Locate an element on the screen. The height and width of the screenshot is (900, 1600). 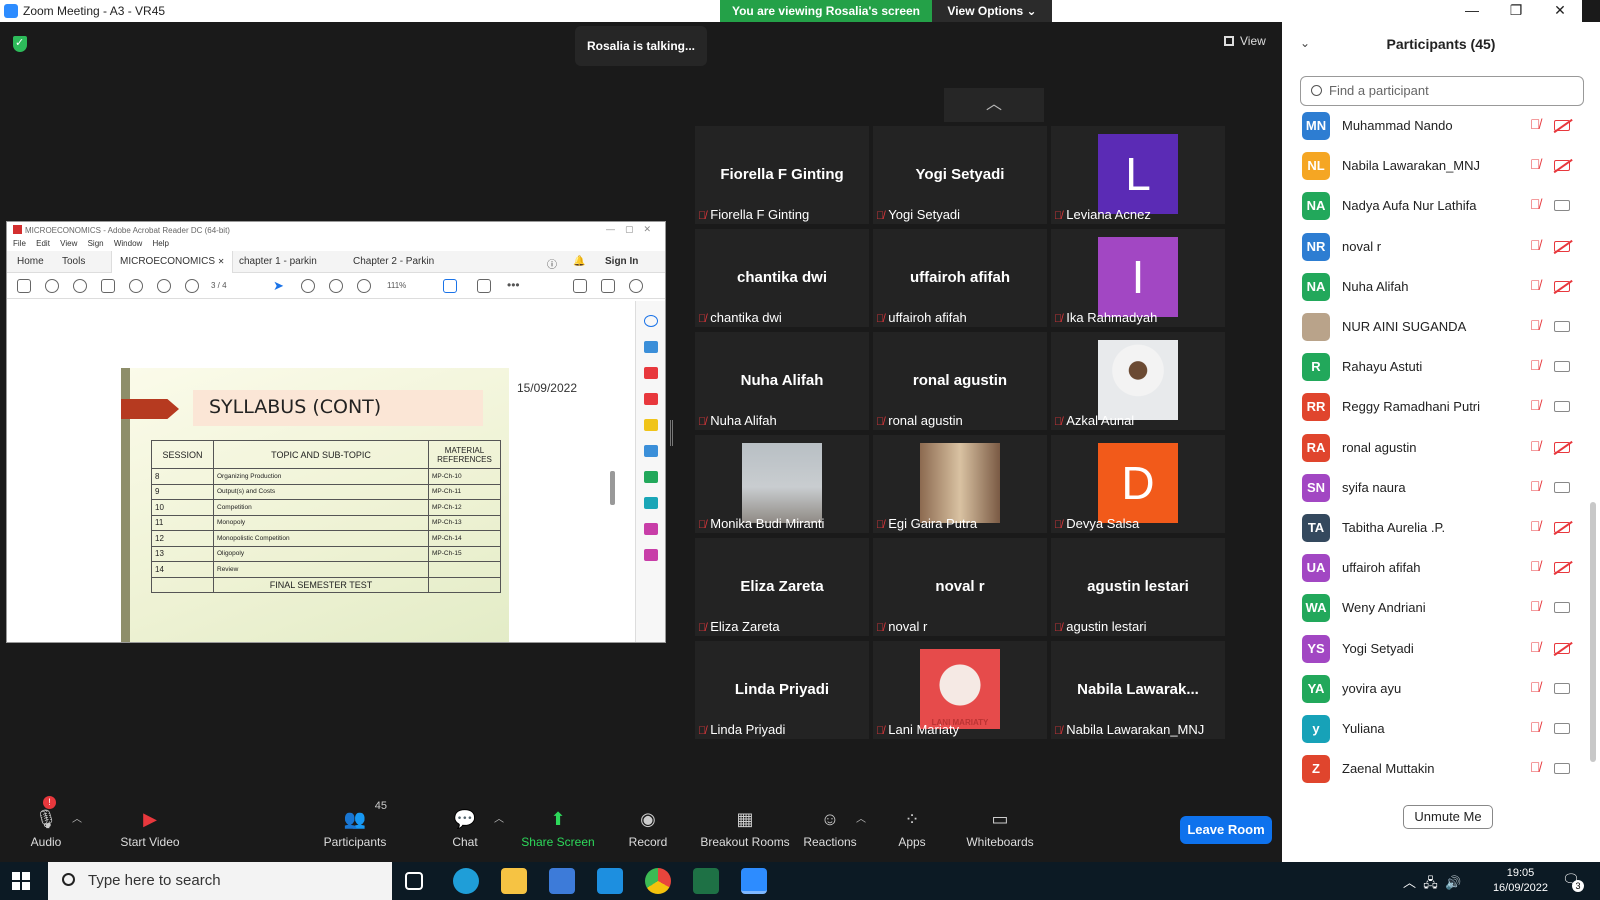
record-button: ◉ Record is located at coordinates (648, 831).